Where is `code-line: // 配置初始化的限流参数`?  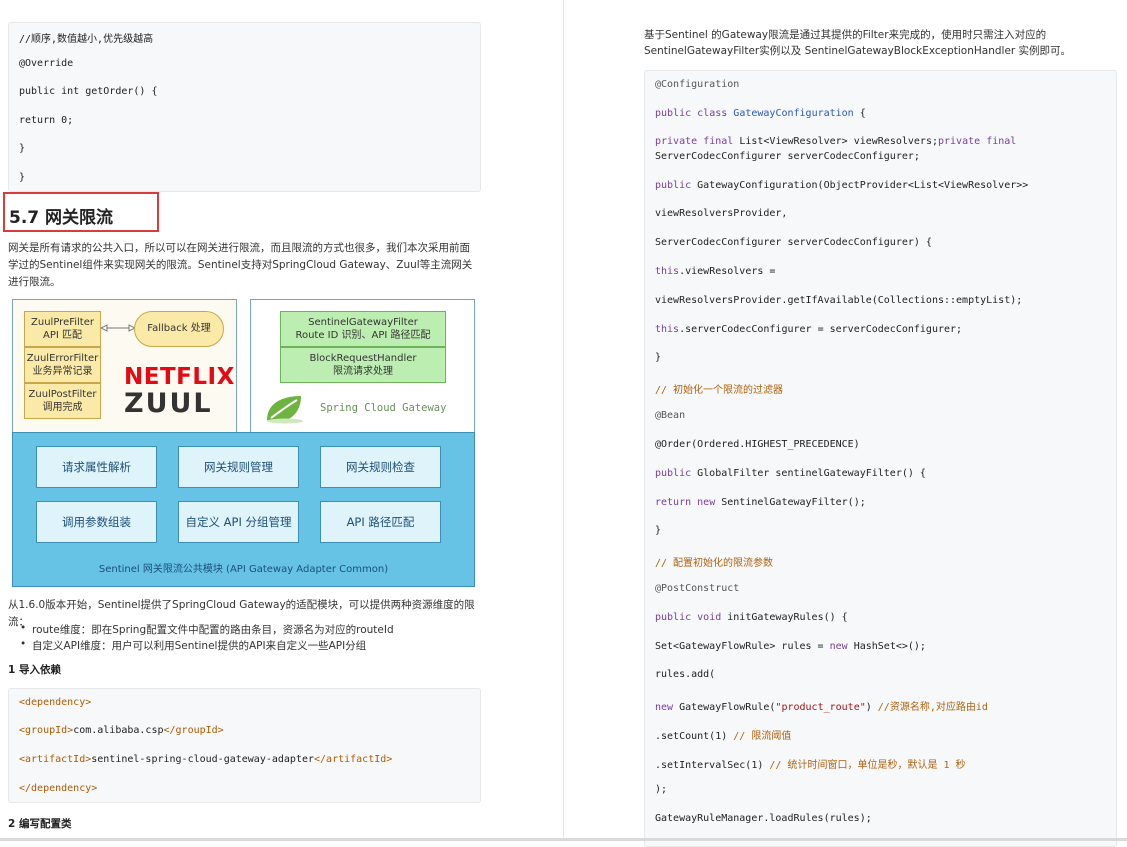
code-line: // 配置初始化的限流参数 is located at coordinates (714, 563).